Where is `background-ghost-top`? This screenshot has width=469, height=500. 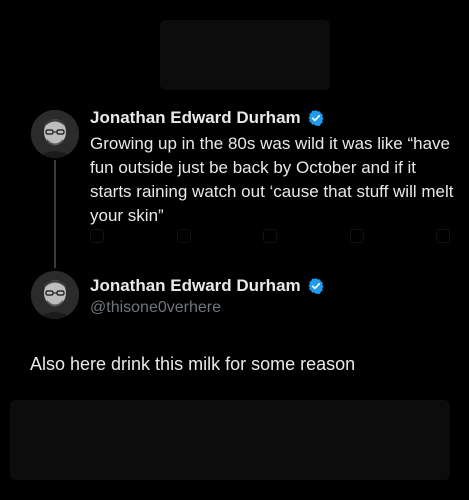 background-ghost-top is located at coordinates (245, 55).